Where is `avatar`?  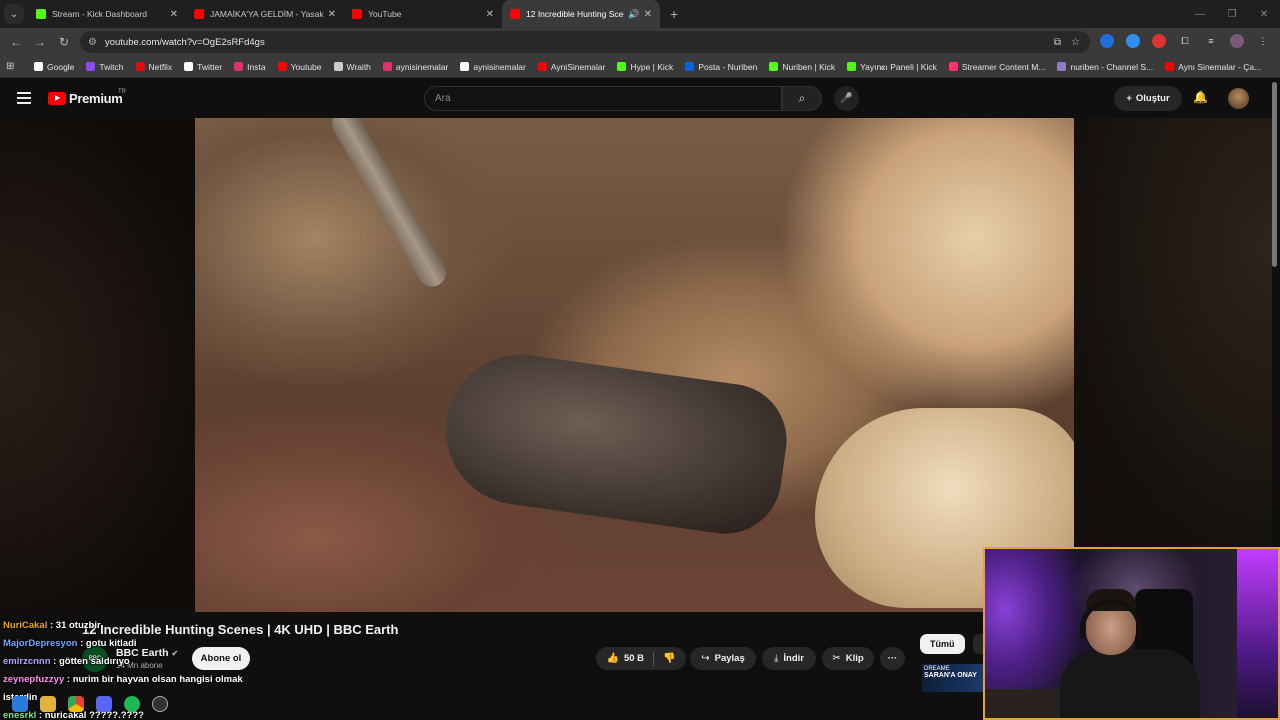 avatar is located at coordinates (1238, 98).